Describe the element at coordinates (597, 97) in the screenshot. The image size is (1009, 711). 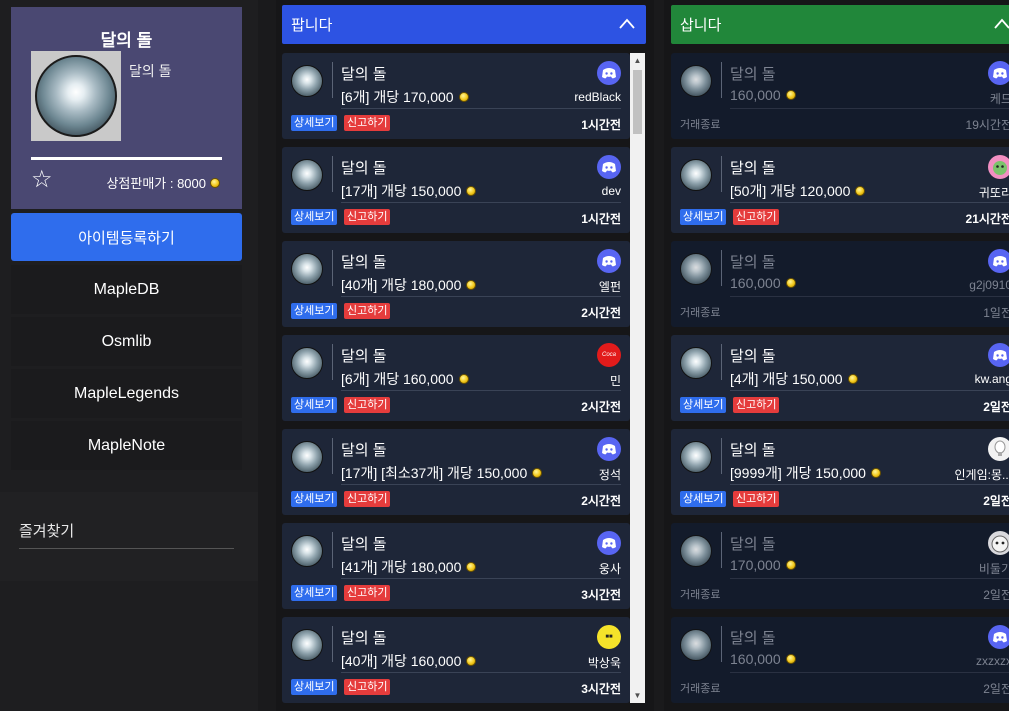
I see `listing-username: redBlack` at that location.